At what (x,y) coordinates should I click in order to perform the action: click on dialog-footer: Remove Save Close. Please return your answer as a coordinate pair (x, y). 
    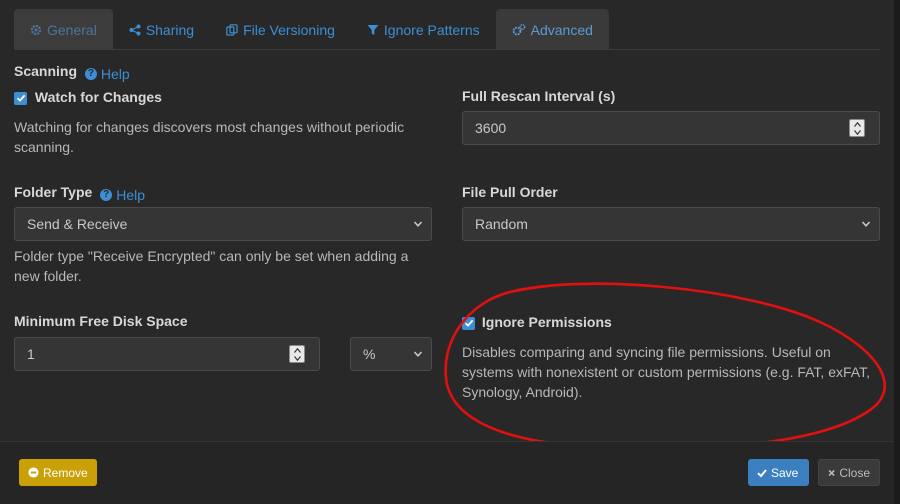
    Looking at the image, I should click on (447, 472).